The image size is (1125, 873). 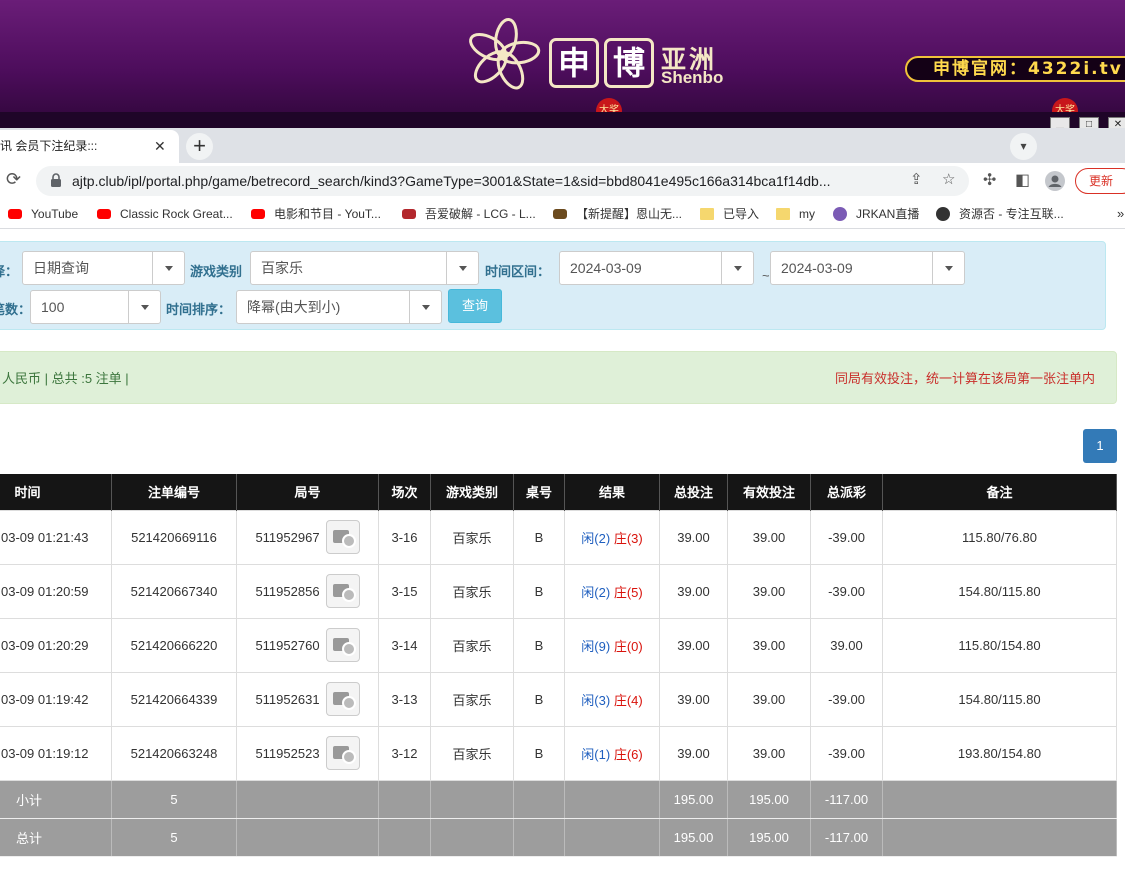 I want to click on cell-bet-no: 521420669116, so click(x=174, y=537).